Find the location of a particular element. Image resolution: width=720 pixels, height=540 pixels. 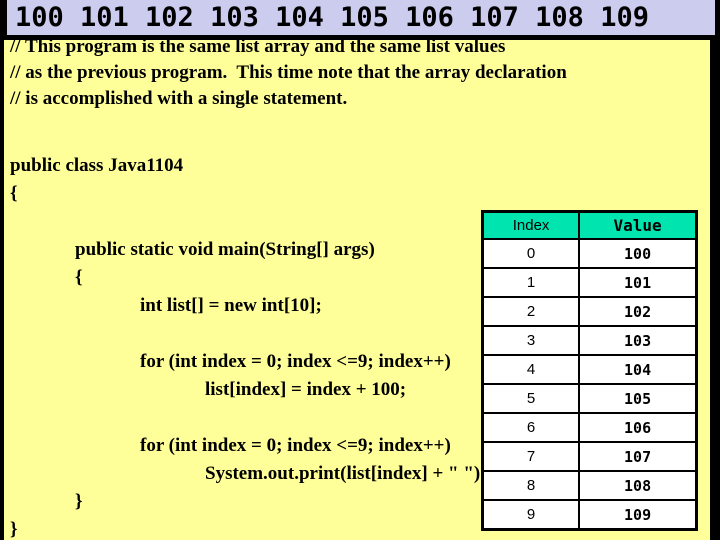

table-row: 0 100 is located at coordinates (589, 253).